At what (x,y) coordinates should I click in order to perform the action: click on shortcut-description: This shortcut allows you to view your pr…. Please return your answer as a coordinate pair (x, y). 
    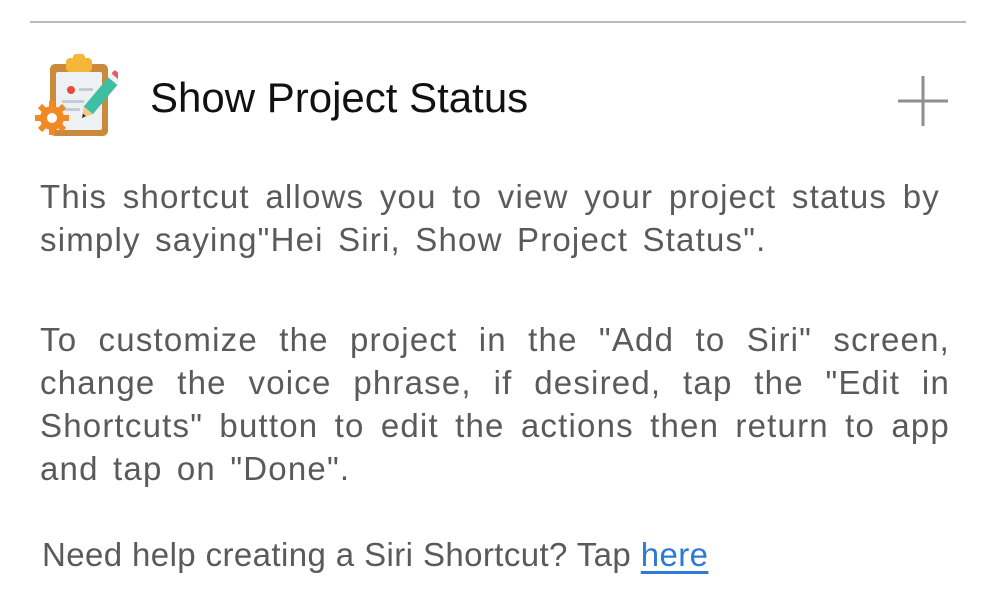
    Looking at the image, I should click on (490, 218).